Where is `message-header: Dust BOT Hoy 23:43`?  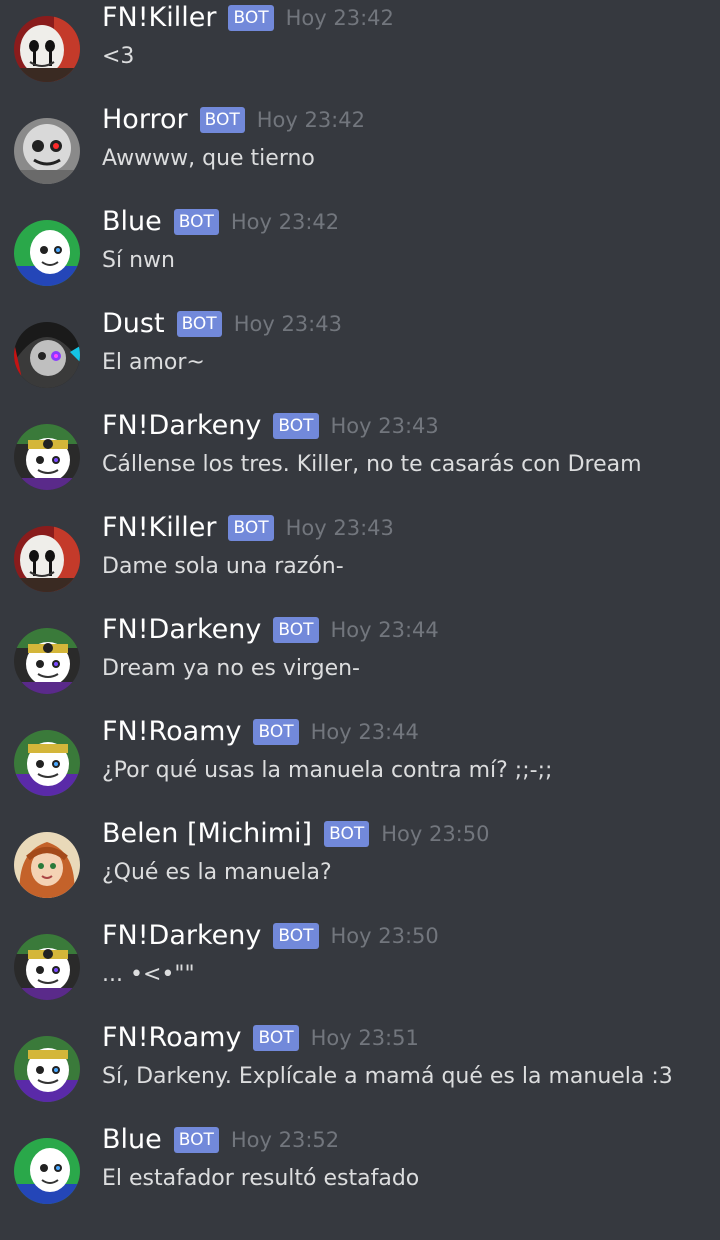
message-header: Dust BOT Hoy 23:43 is located at coordinates (222, 324).